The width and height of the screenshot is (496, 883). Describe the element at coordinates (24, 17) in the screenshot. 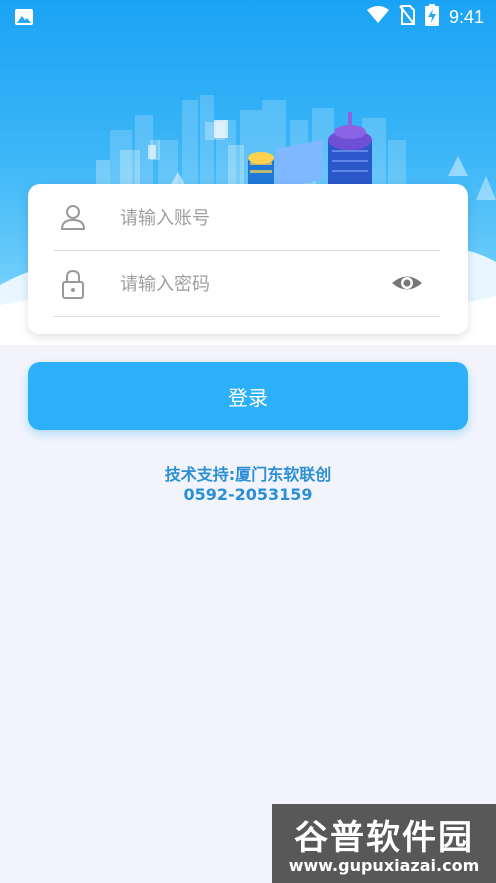

I see `image-icon` at that location.